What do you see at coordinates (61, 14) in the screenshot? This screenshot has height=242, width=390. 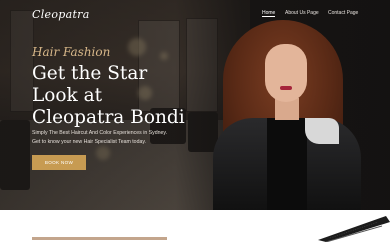 I see `site-logo: Cleopatra` at bounding box center [61, 14].